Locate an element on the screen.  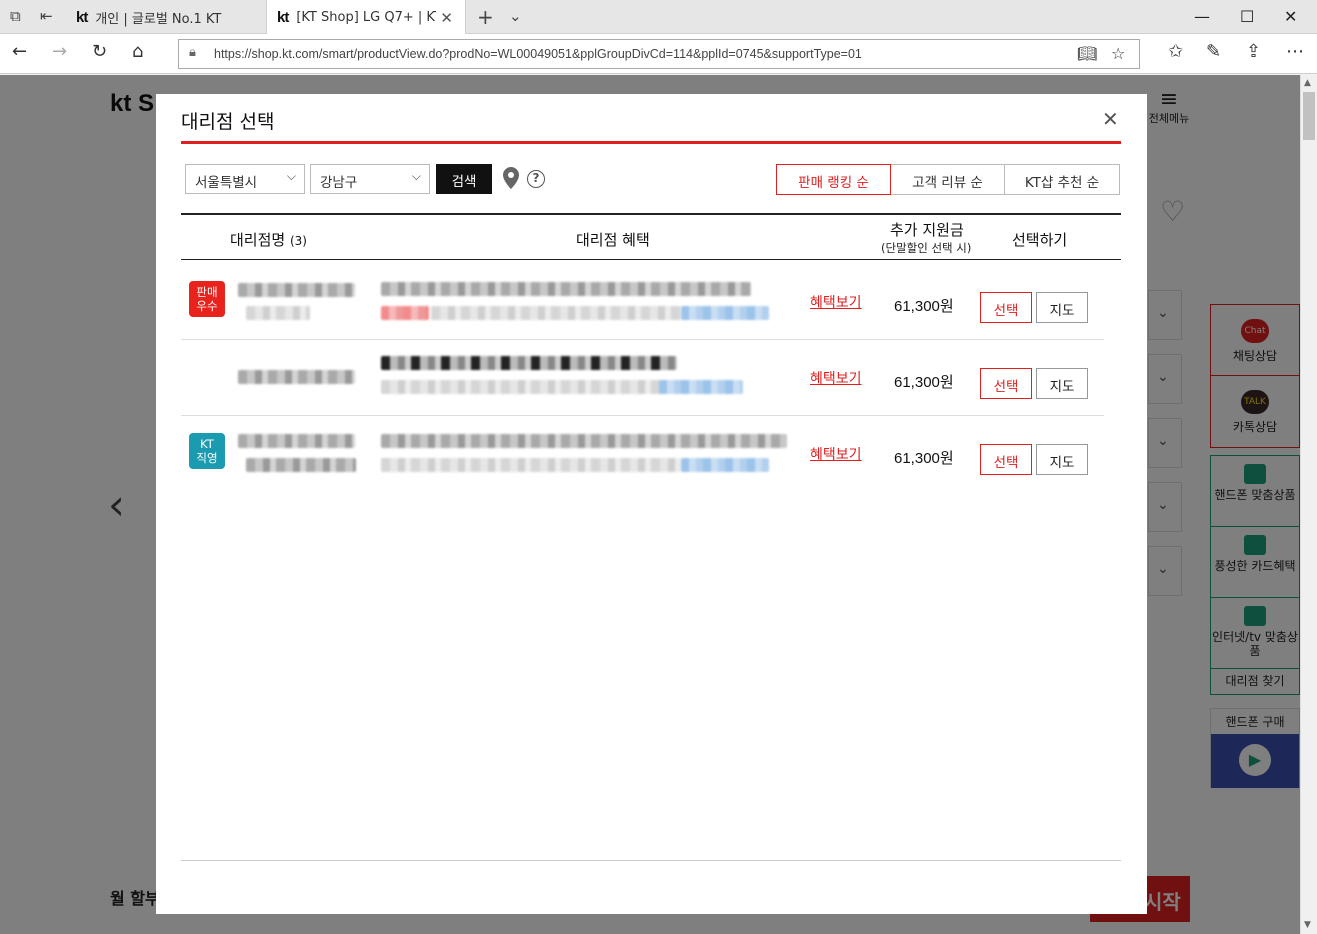
best-seller-badge: 판매 우수 is located at coordinates (207, 299).